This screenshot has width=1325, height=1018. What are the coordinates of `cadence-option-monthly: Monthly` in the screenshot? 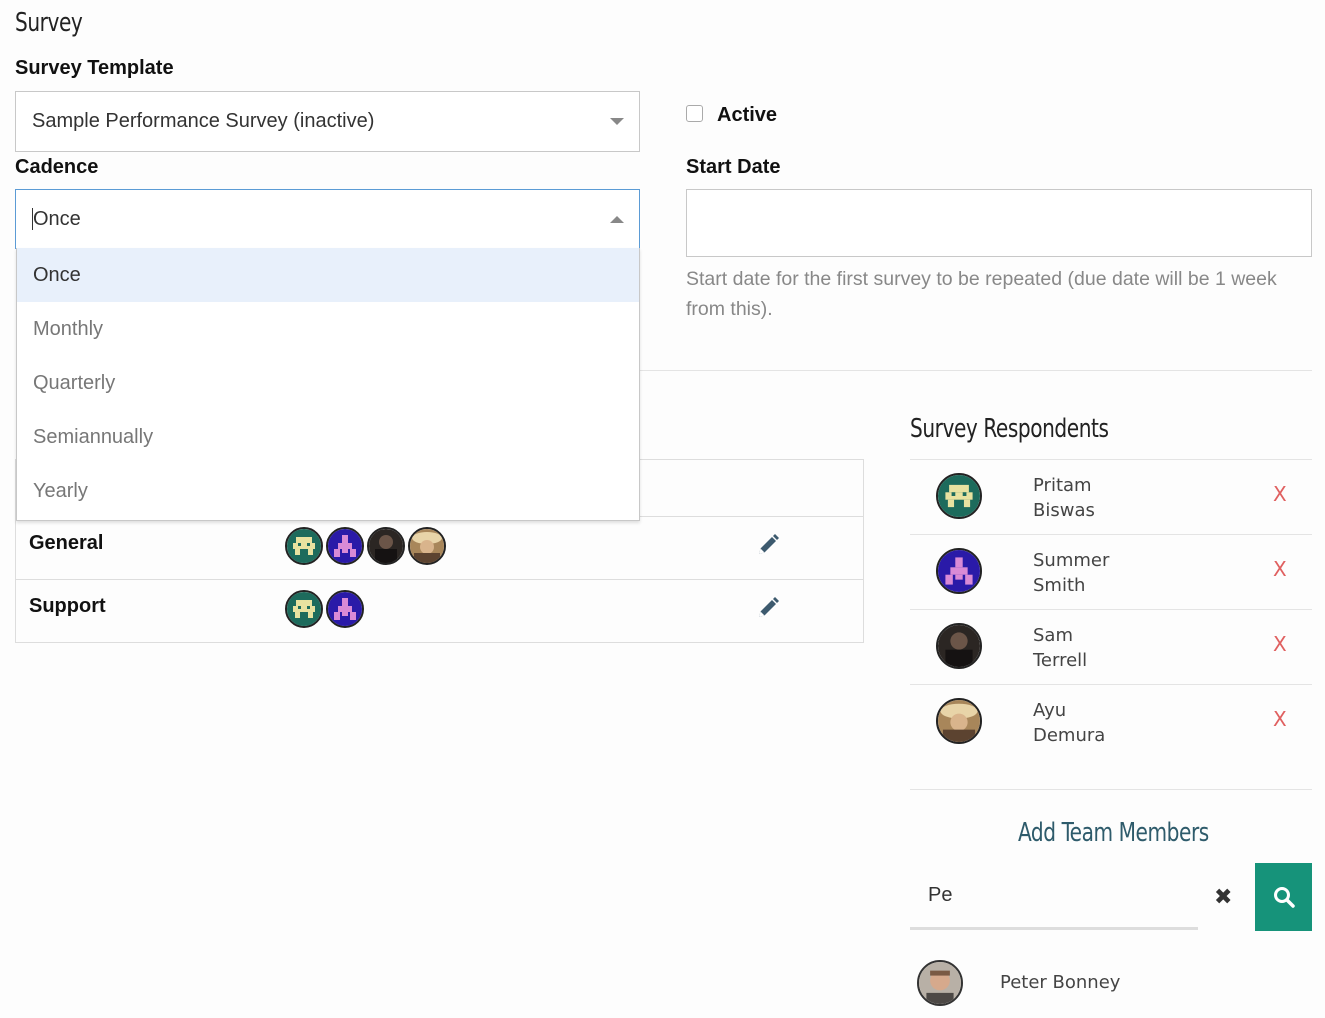 It's located at (328, 329).